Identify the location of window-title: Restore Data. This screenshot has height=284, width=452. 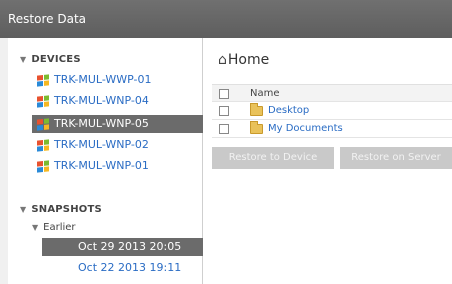
(226, 19).